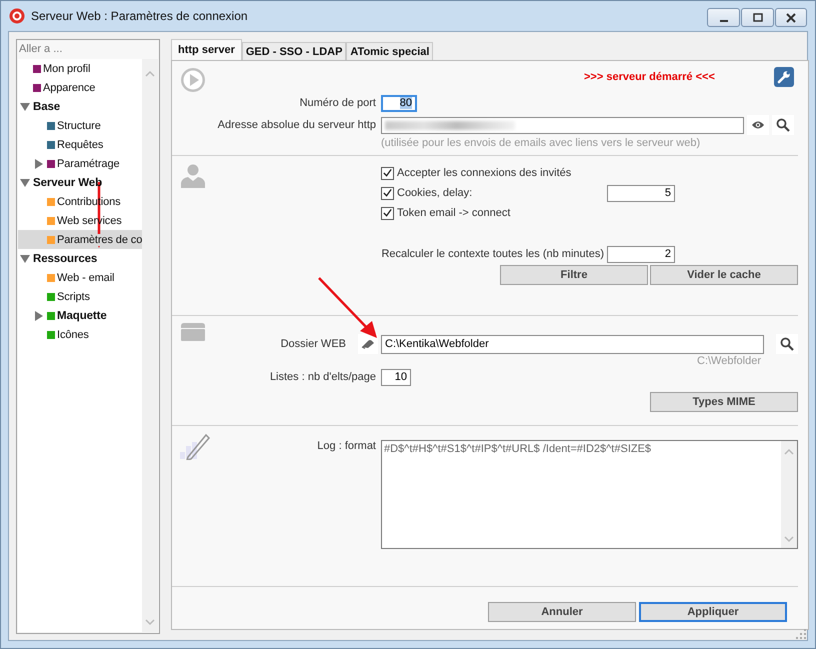 Image resolution: width=816 pixels, height=649 pixels. Describe the element at coordinates (193, 175) in the screenshot. I see `person-icon` at that location.